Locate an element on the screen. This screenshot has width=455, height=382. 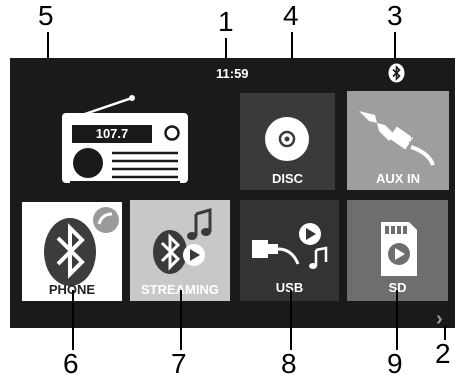
callout-8: 8 is located at coordinates (289, 363).